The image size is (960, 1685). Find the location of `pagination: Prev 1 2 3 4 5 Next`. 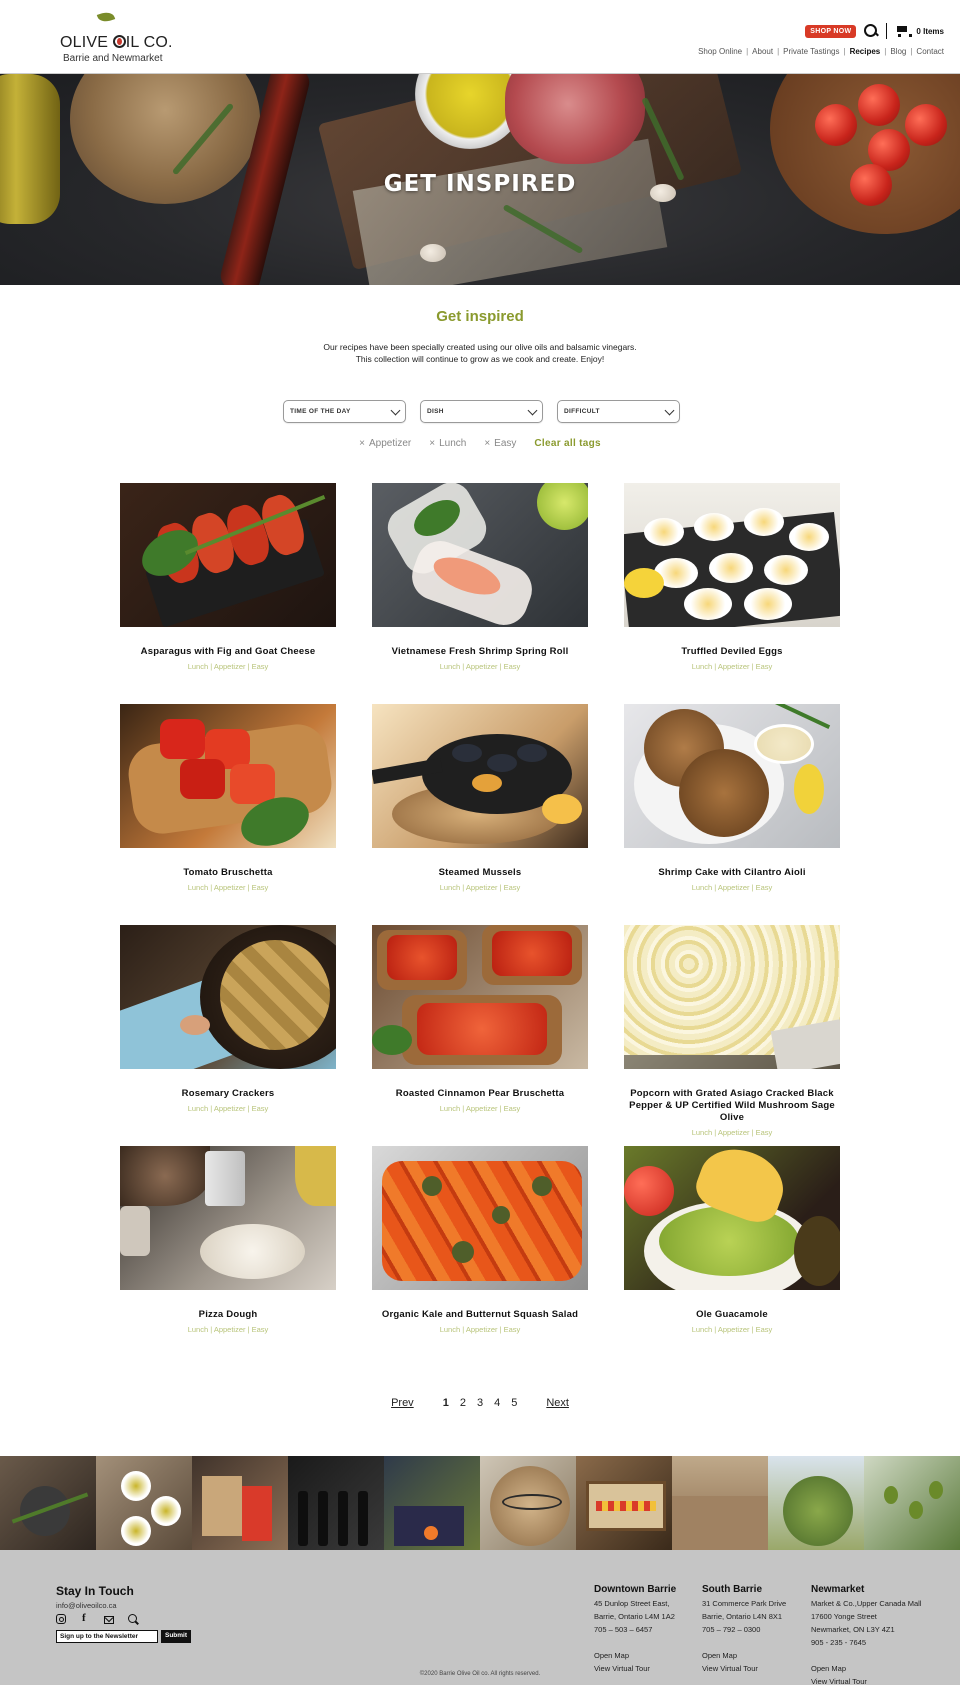

pagination: Prev 1 2 3 4 5 Next is located at coordinates (480, 1403).